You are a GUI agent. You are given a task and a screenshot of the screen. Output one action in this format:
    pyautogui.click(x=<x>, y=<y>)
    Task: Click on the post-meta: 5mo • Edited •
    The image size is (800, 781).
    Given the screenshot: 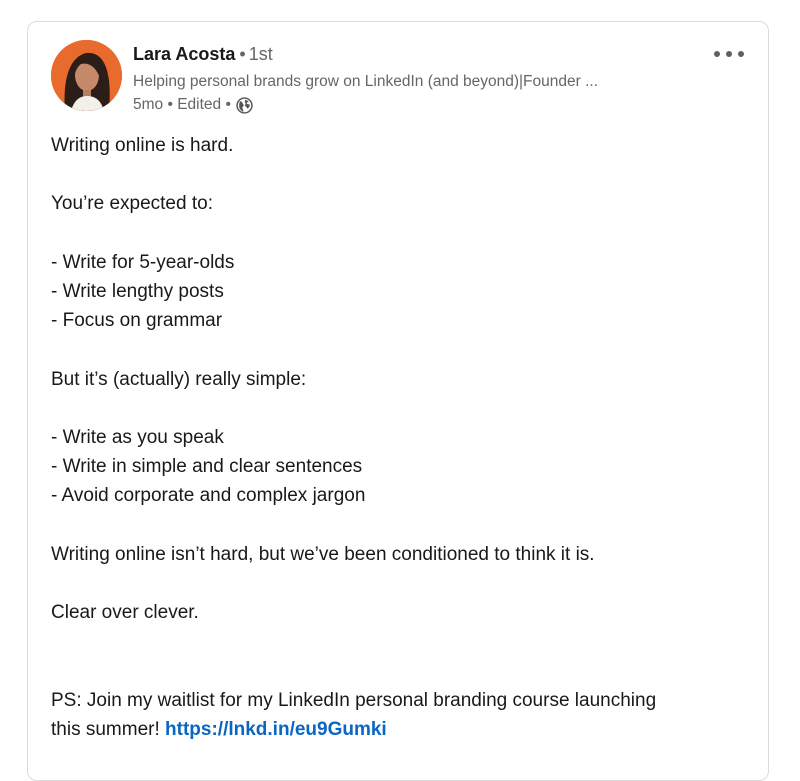 What is the action you would take?
    pyautogui.click(x=193, y=105)
    